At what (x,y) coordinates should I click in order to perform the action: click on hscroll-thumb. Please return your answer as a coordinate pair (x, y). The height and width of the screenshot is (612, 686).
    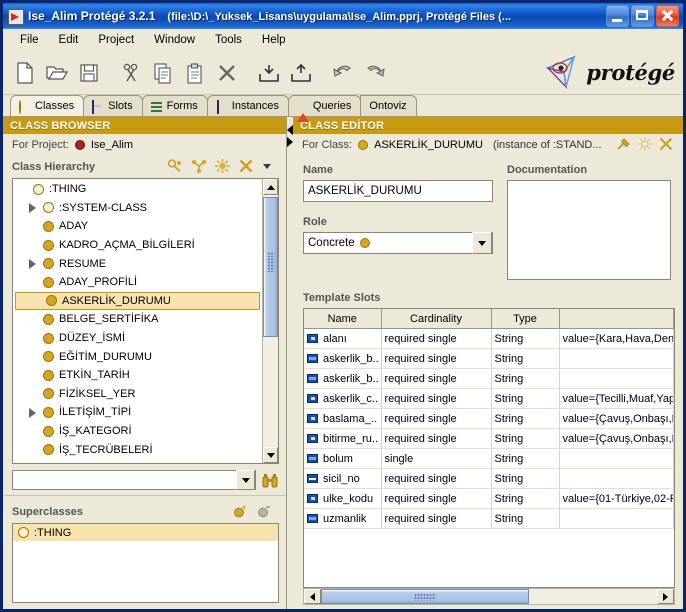
    Looking at the image, I should click on (425, 596).